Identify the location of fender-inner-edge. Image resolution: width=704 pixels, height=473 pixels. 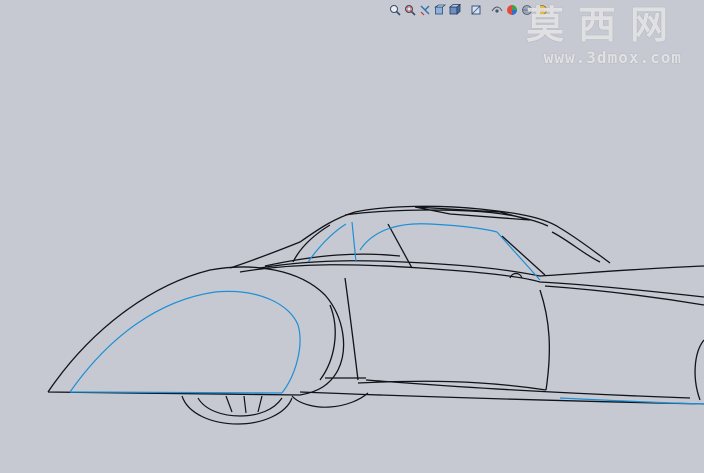
(327, 342).